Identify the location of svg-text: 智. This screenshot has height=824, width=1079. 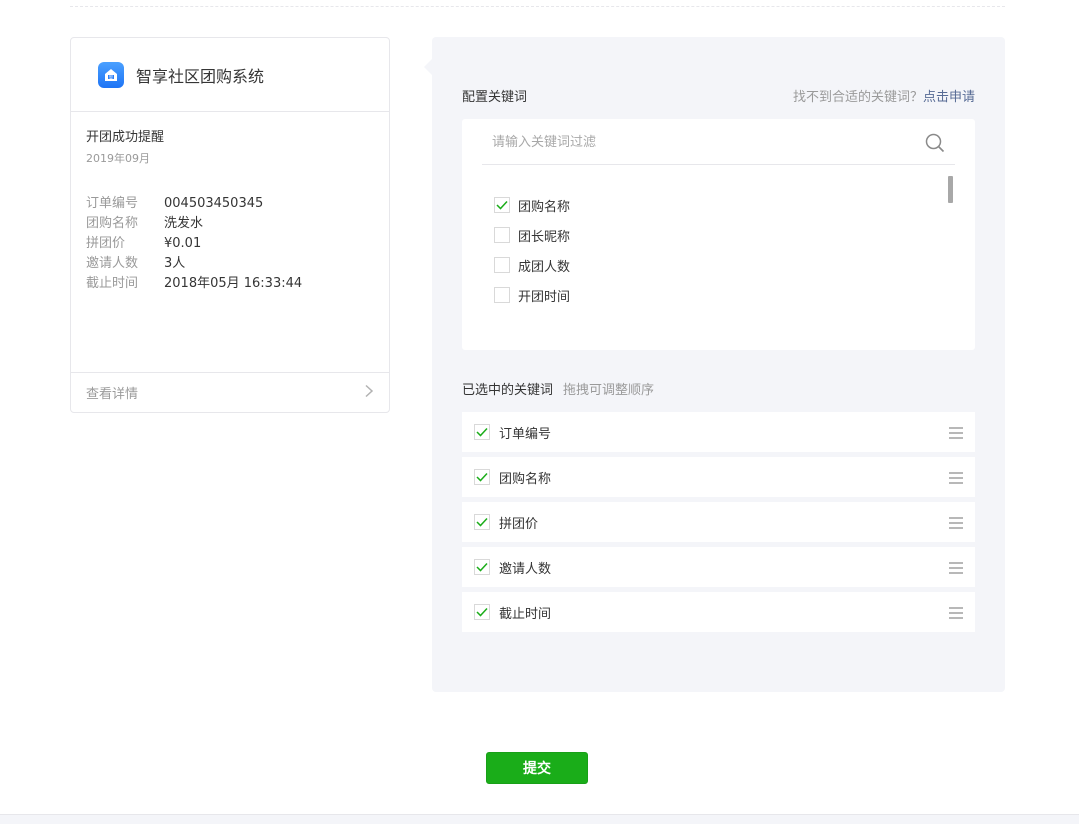
(111, 76).